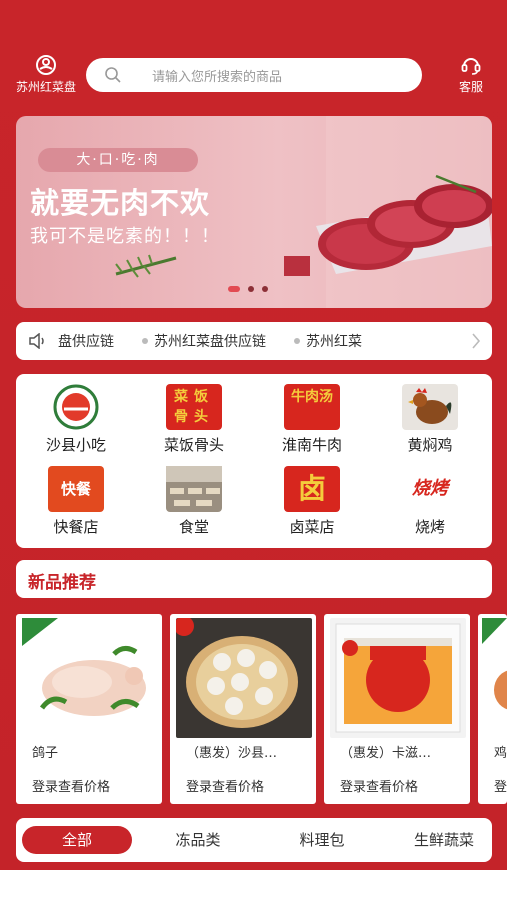 Image resolution: width=507 pixels, height=900 pixels. I want to click on customer-service-label: 客服, so click(470, 87).